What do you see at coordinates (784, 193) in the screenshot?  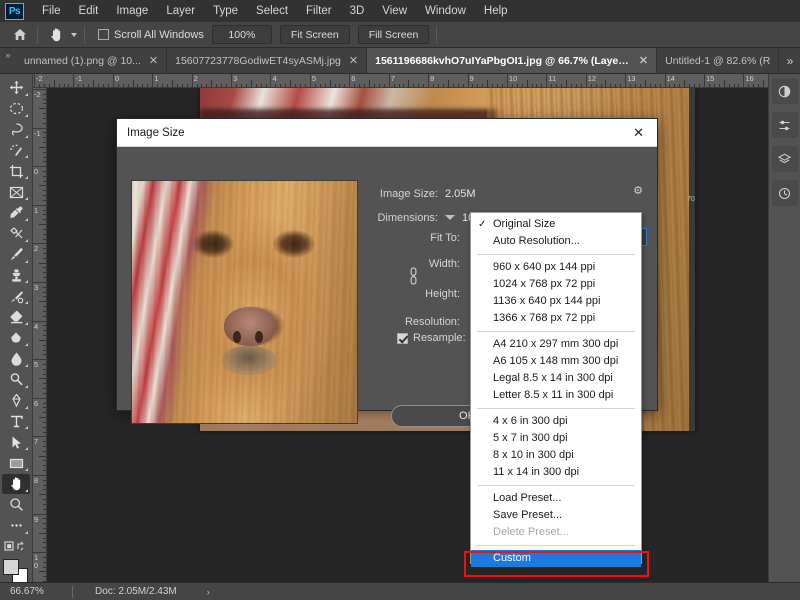 I see `history-panel-icon` at bounding box center [784, 193].